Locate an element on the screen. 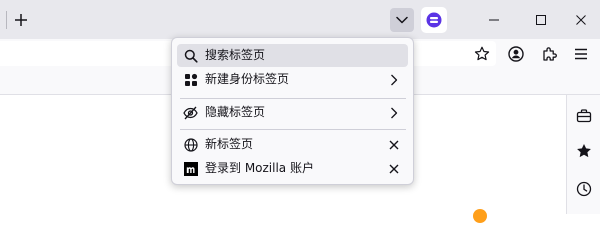 The height and width of the screenshot is (240, 600). app-menu-button is located at coordinates (581, 54).